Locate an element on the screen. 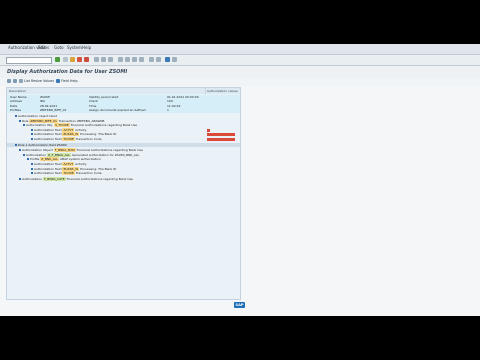 The width and height of the screenshot is (480, 360). authorization-values-column-header: Authorization values is located at coordinates (222, 91).